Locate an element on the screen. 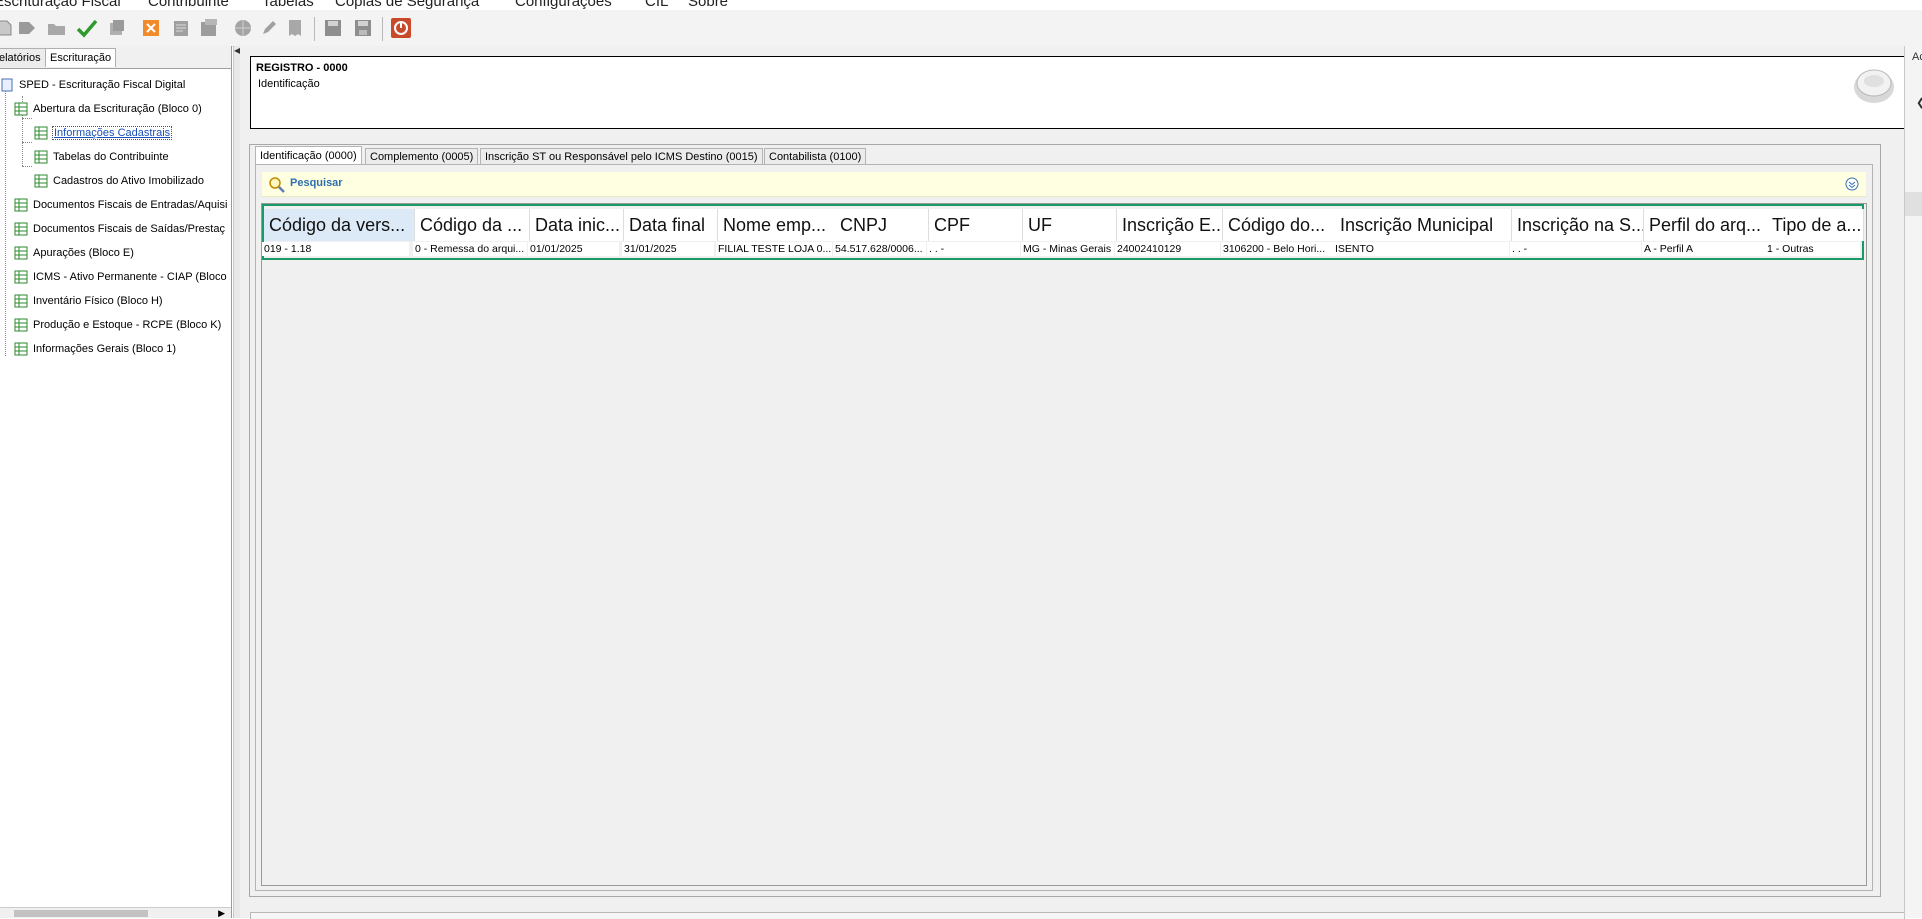 Image resolution: width=1922 pixels, height=919 pixels. tree-node-informacoes-cadastrais: Informações Cadastrais is located at coordinates (103, 133).